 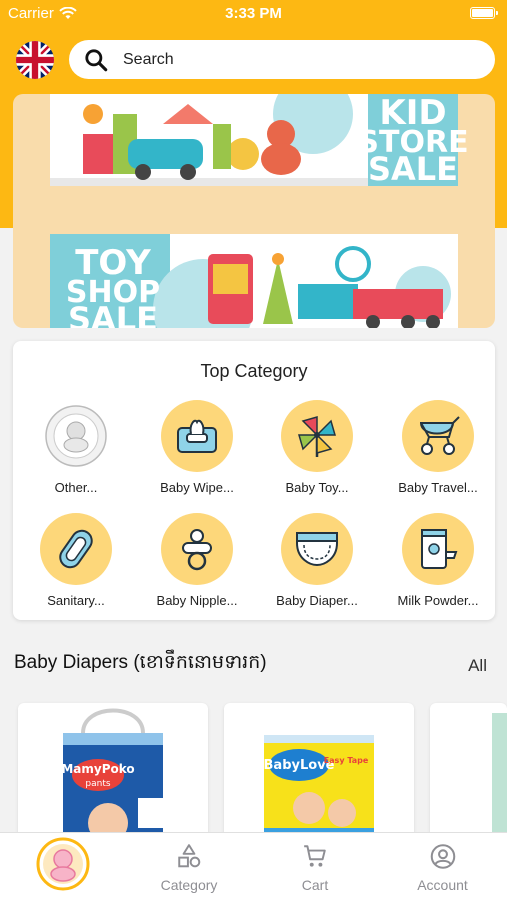 What do you see at coordinates (499, 778) in the screenshot?
I see `product-image-partial` at bounding box center [499, 778].